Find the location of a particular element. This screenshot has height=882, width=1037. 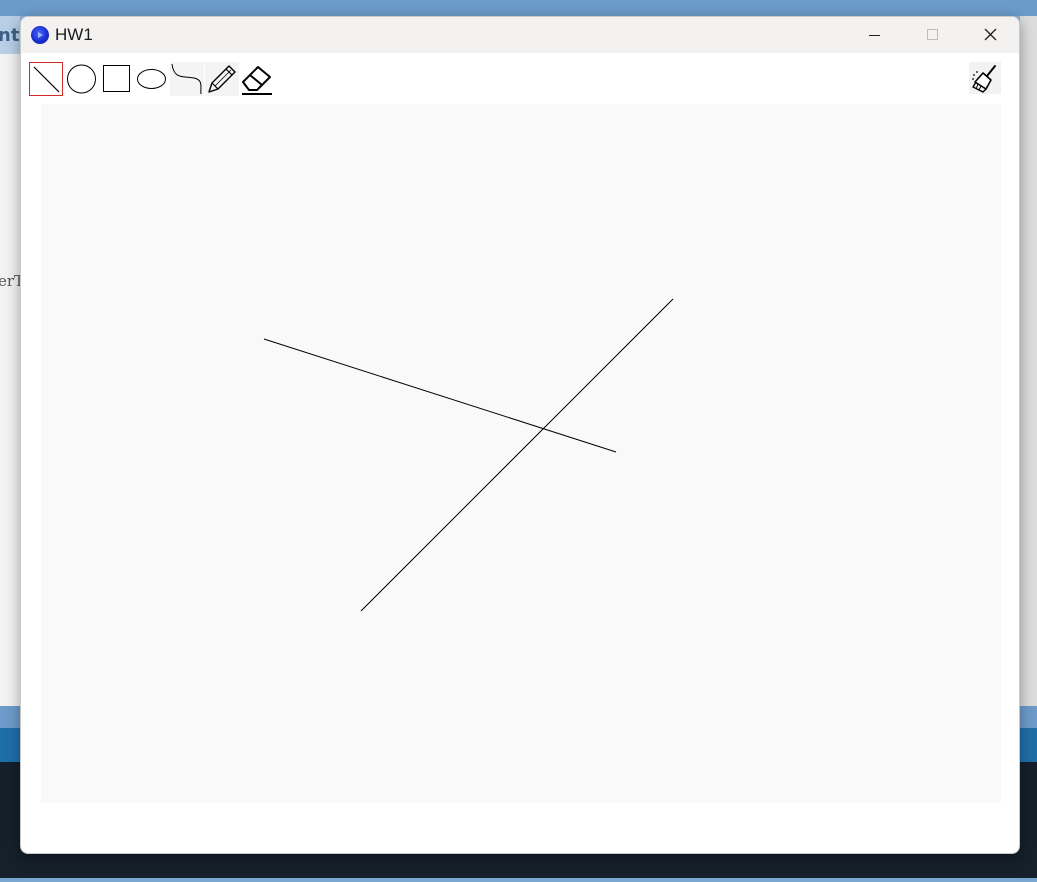

background-window-left is located at coordinates (10, 361).